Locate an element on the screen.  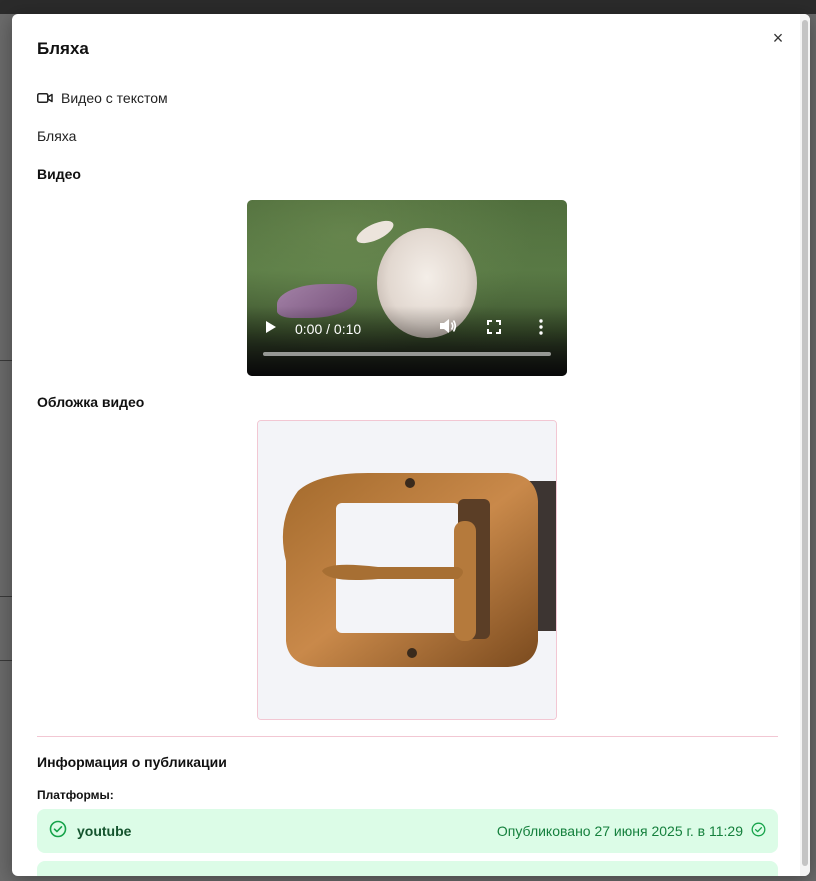
video-camera-icon is located at coordinates (45, 98).